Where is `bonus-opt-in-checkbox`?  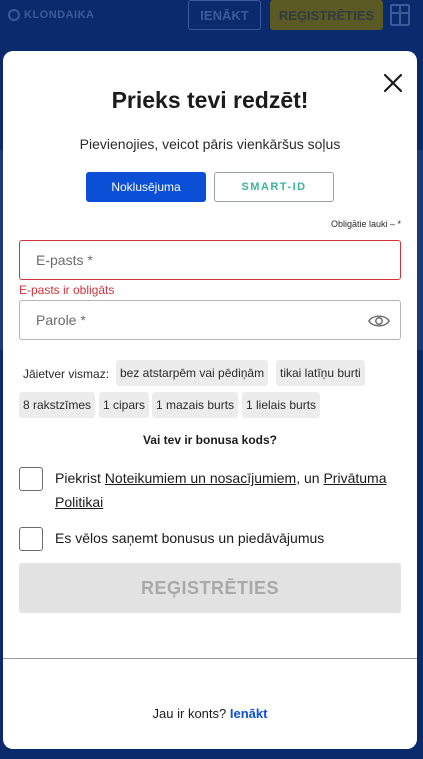 bonus-opt-in-checkbox is located at coordinates (31, 539).